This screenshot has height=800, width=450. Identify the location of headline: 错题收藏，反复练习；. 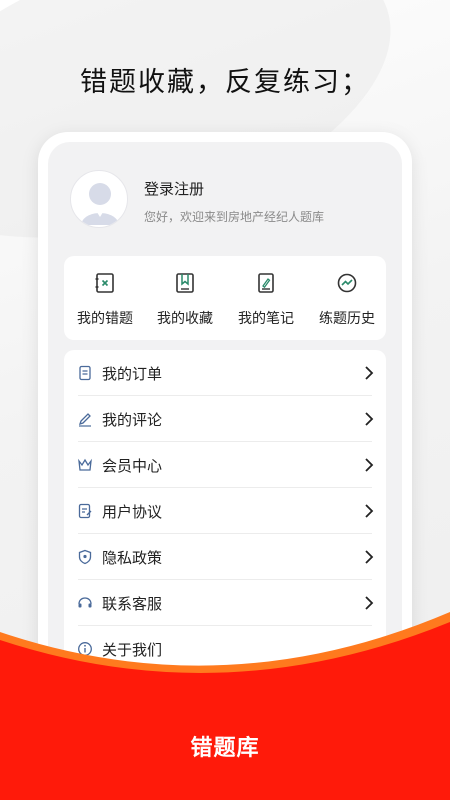
(225, 82).